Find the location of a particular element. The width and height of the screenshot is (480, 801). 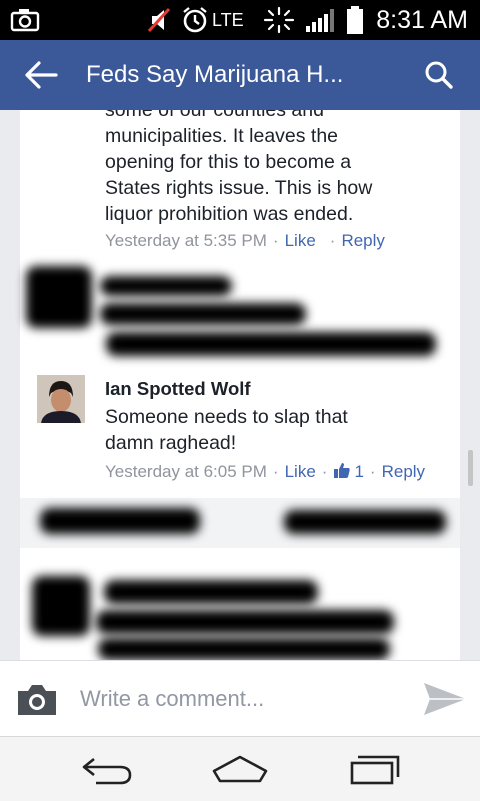

data-activity-icon is located at coordinates (279, 20).